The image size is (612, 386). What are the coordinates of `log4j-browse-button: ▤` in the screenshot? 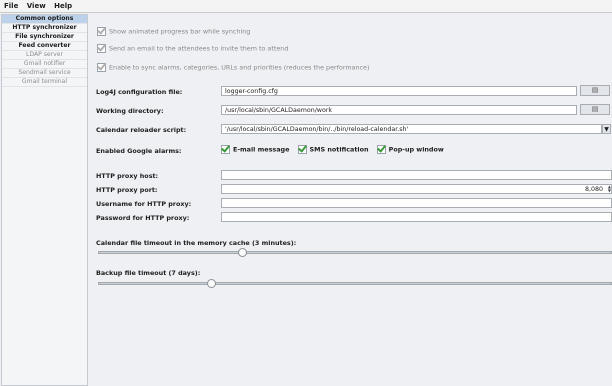 It's located at (595, 90).